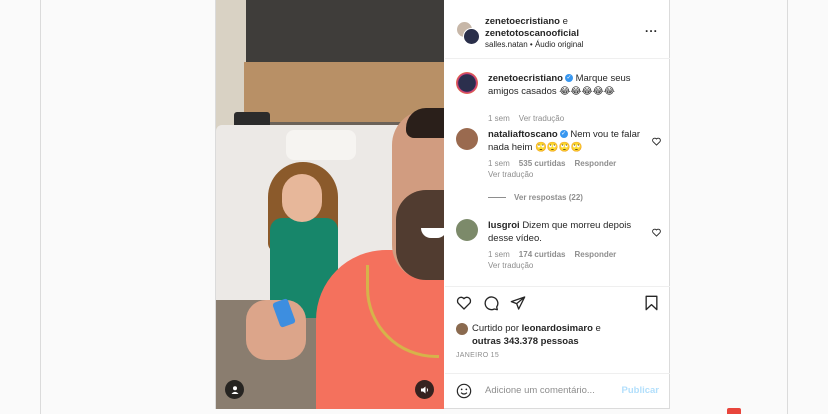 The image size is (828, 414). I want to click on author-link: zenetotoscanooficial, so click(532, 33).